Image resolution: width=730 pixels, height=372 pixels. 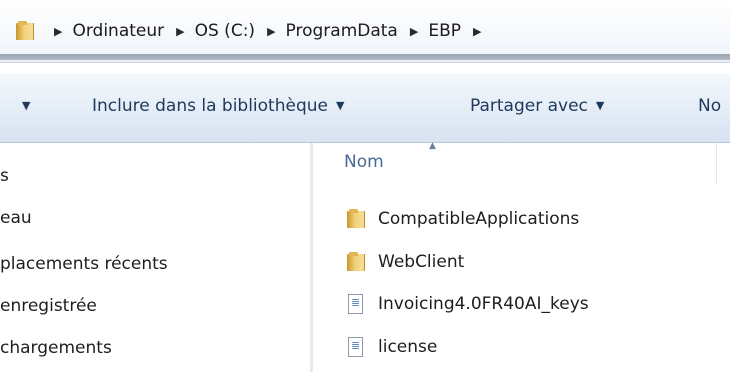 What do you see at coordinates (479, 219) in the screenshot?
I see `file-name: CompatibleApplications` at bounding box center [479, 219].